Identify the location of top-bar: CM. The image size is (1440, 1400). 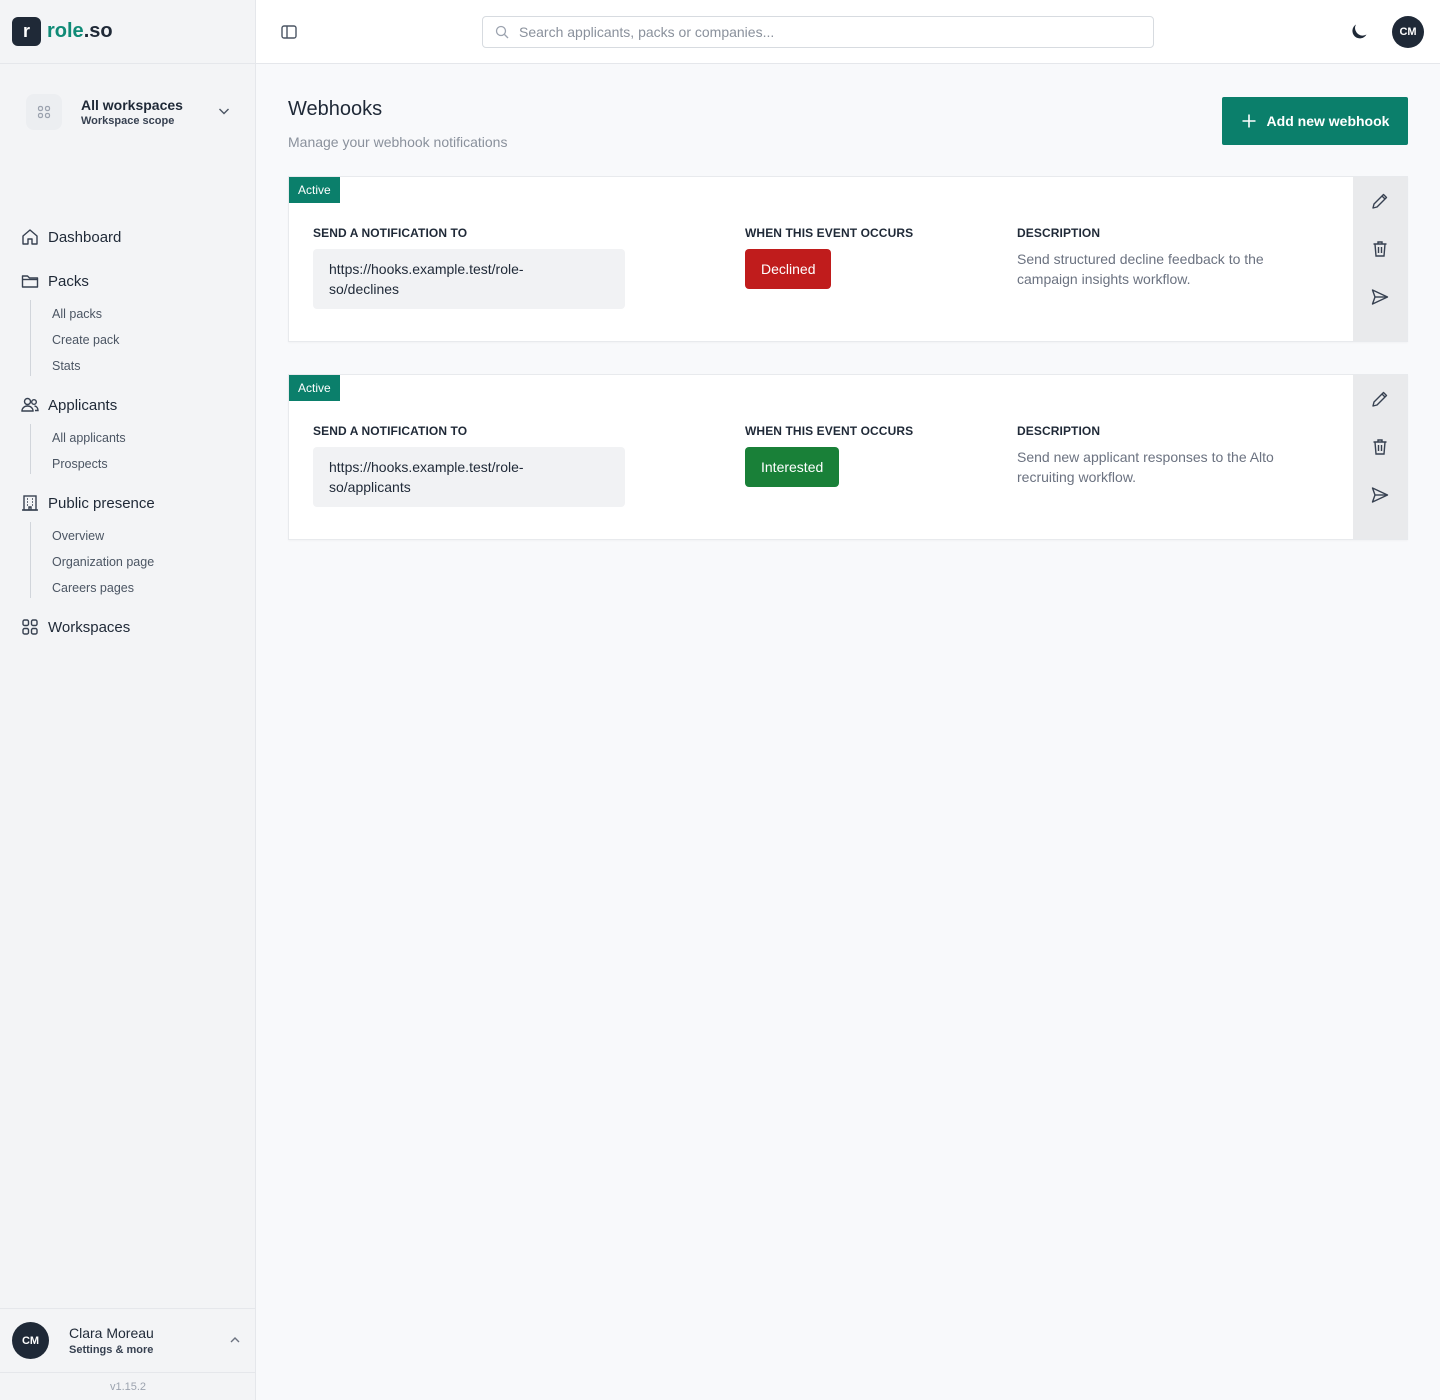
(848, 32).